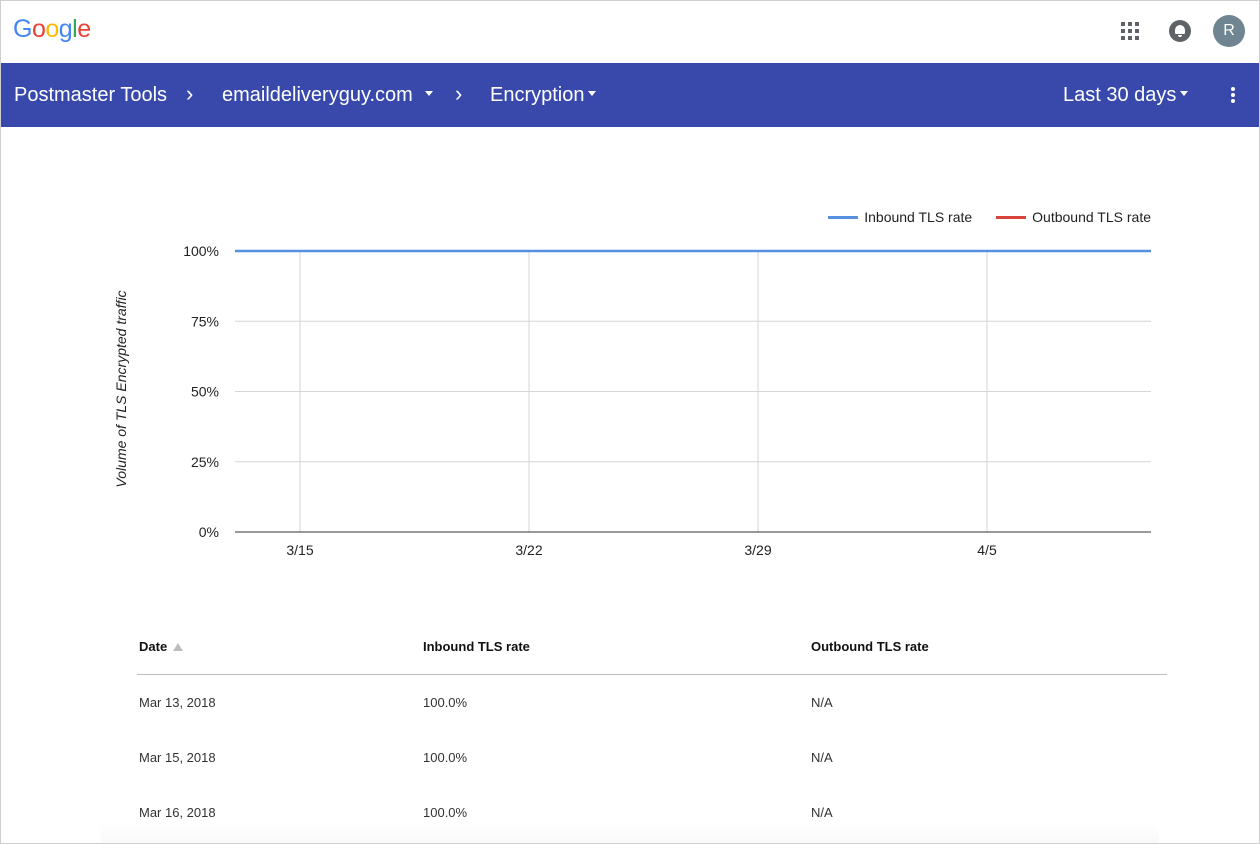 Image resolution: width=1260 pixels, height=844 pixels. I want to click on y-tick-label: 100%, so click(201, 251).